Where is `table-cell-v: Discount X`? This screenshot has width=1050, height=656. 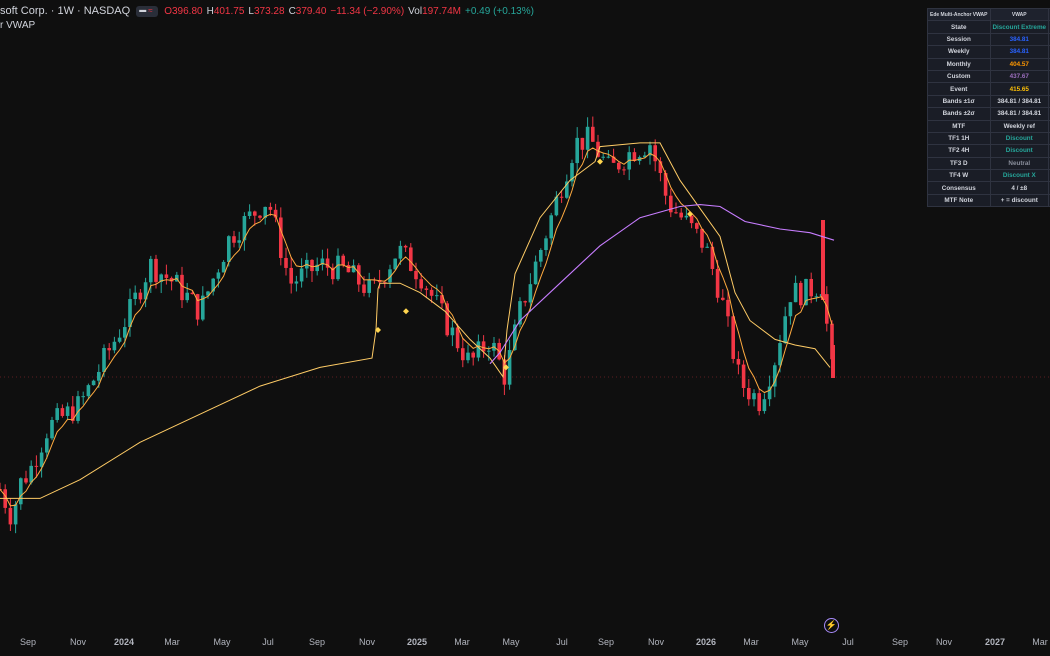
table-cell-v: Discount X is located at coordinates (1019, 176).